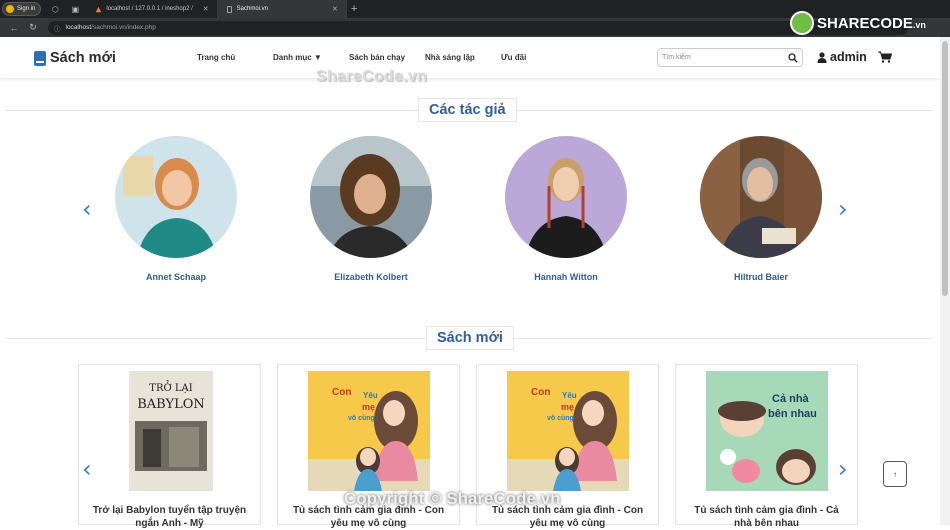  I want to click on search-icon, so click(793, 57).